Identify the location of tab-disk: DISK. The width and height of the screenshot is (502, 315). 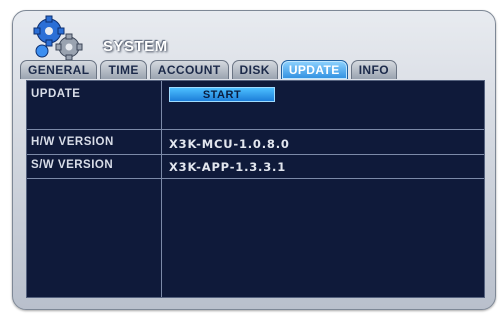
(254, 69).